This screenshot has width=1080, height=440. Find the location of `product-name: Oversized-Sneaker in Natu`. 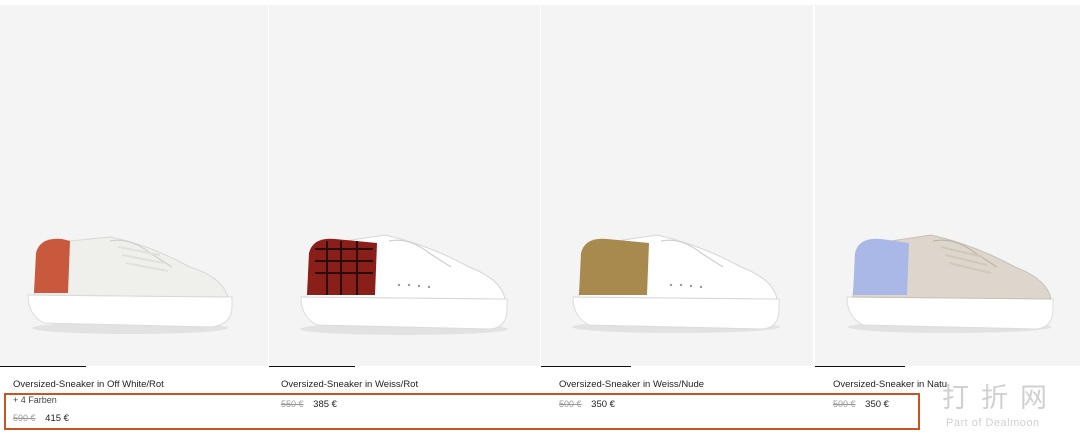

product-name: Oversized-Sneaker in Natu is located at coordinates (890, 384).